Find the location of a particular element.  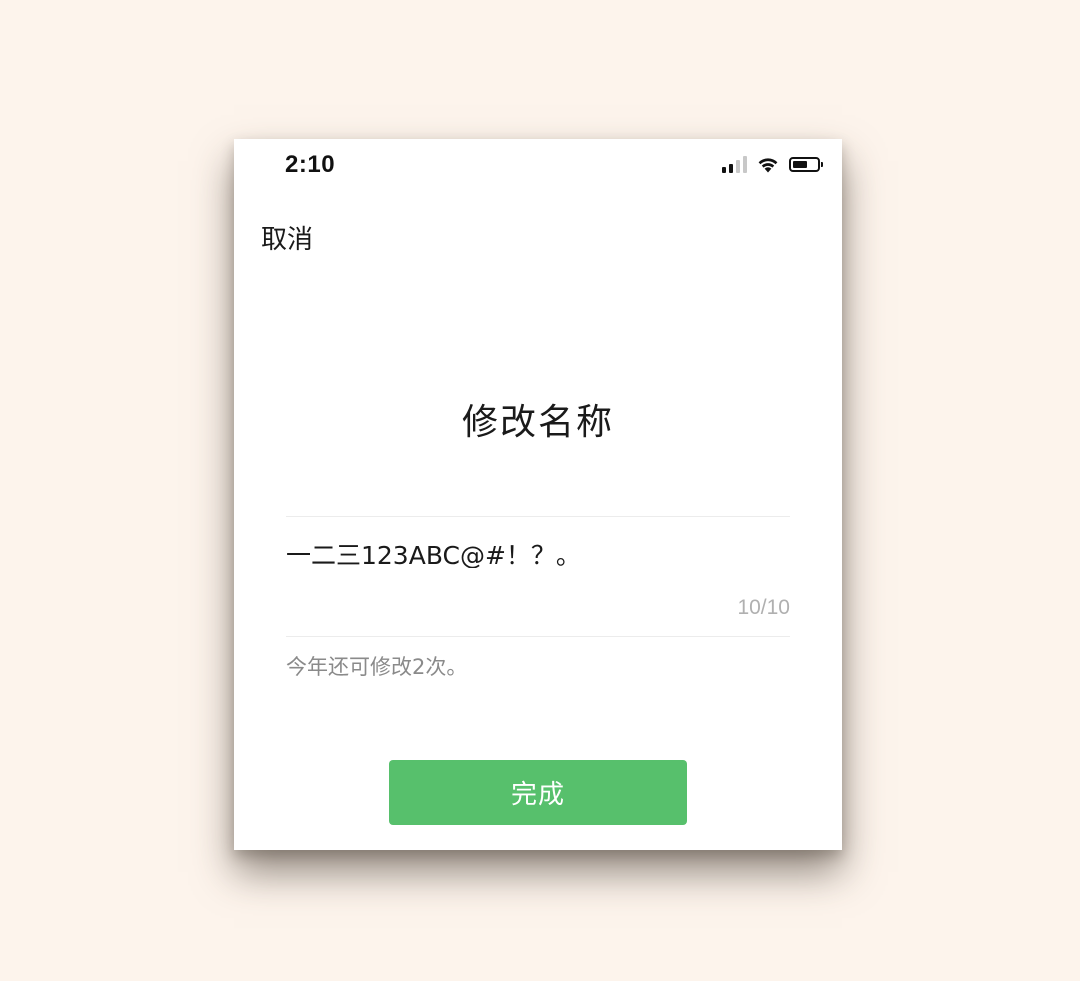

battery-icon is located at coordinates (806, 164).